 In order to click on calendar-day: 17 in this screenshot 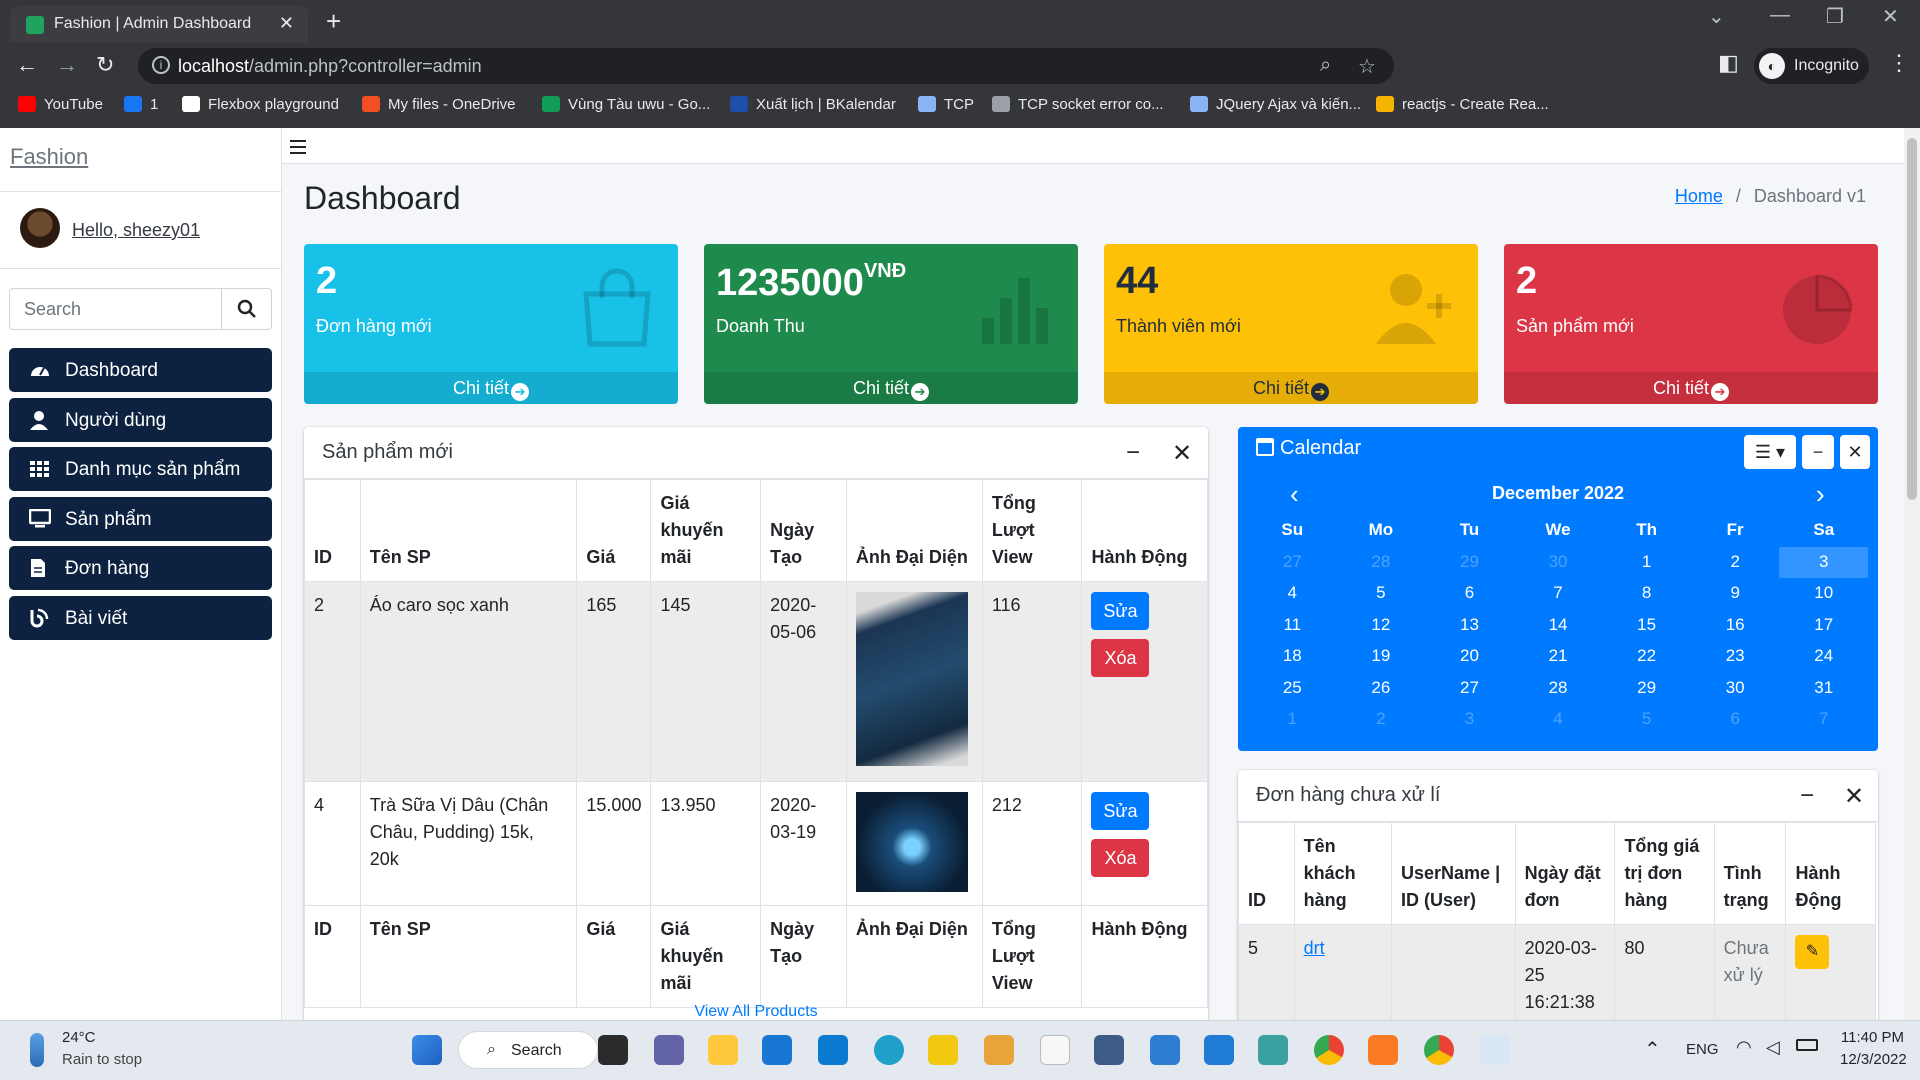, I will do `click(1823, 626)`.